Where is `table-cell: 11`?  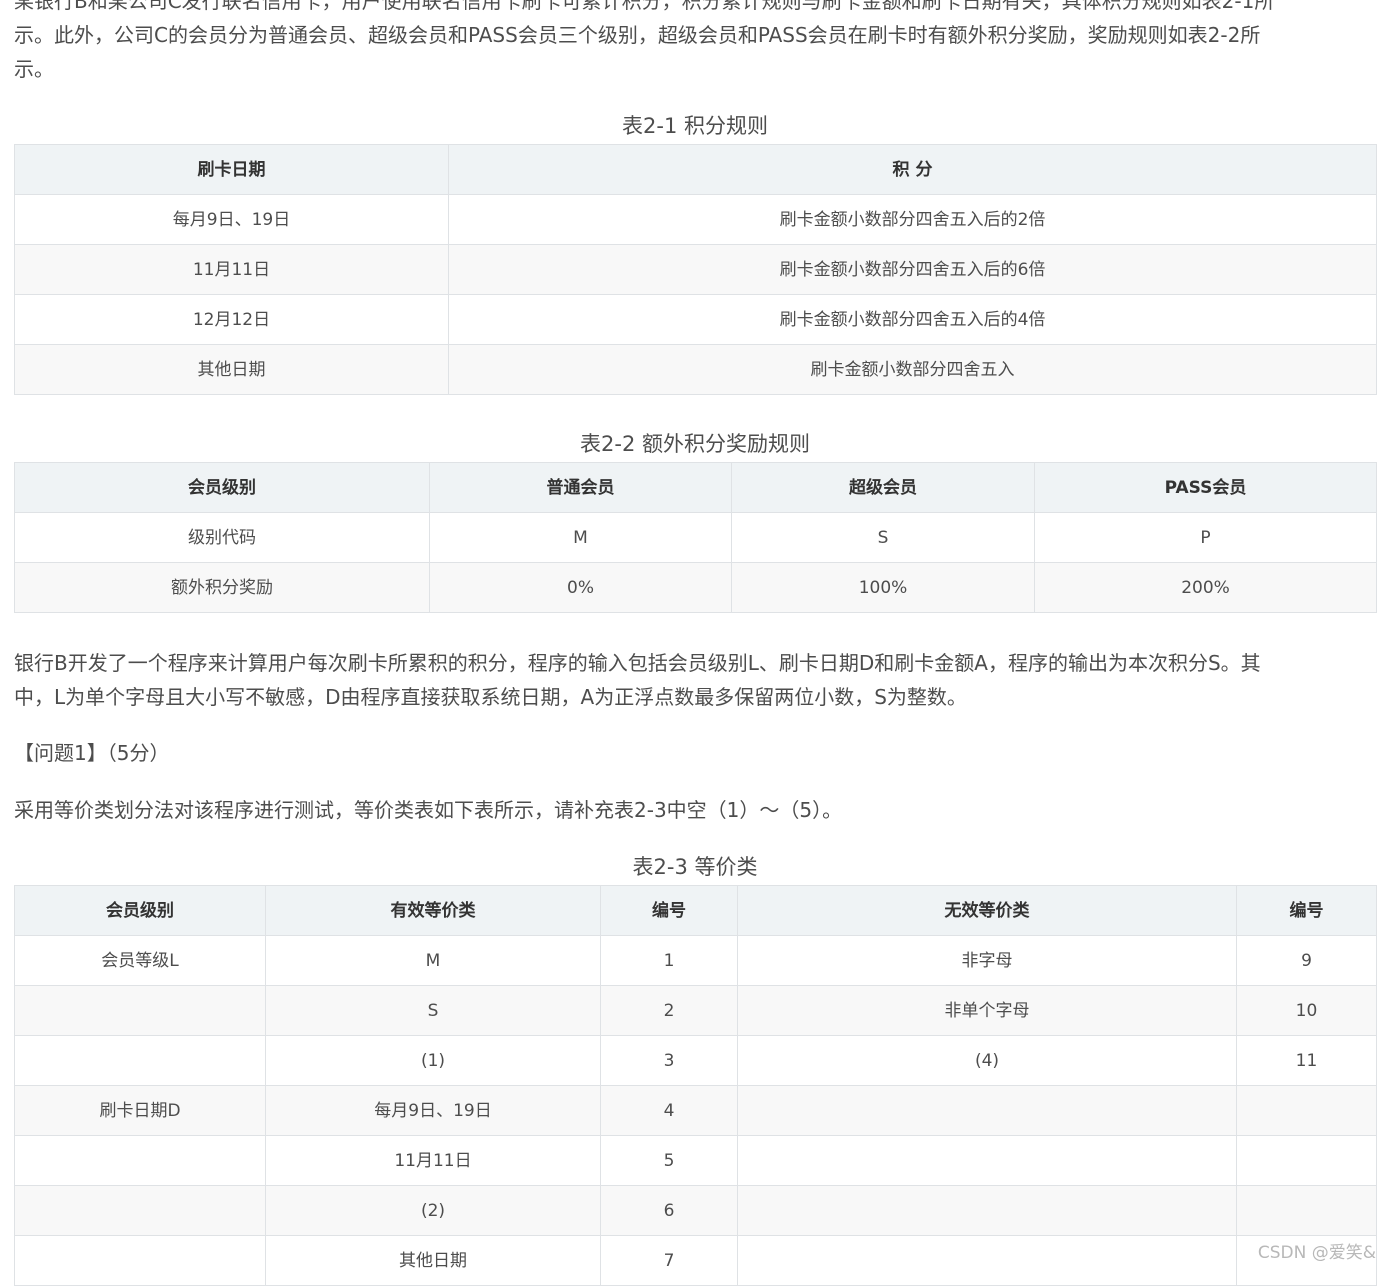 table-cell: 11 is located at coordinates (1306, 1060).